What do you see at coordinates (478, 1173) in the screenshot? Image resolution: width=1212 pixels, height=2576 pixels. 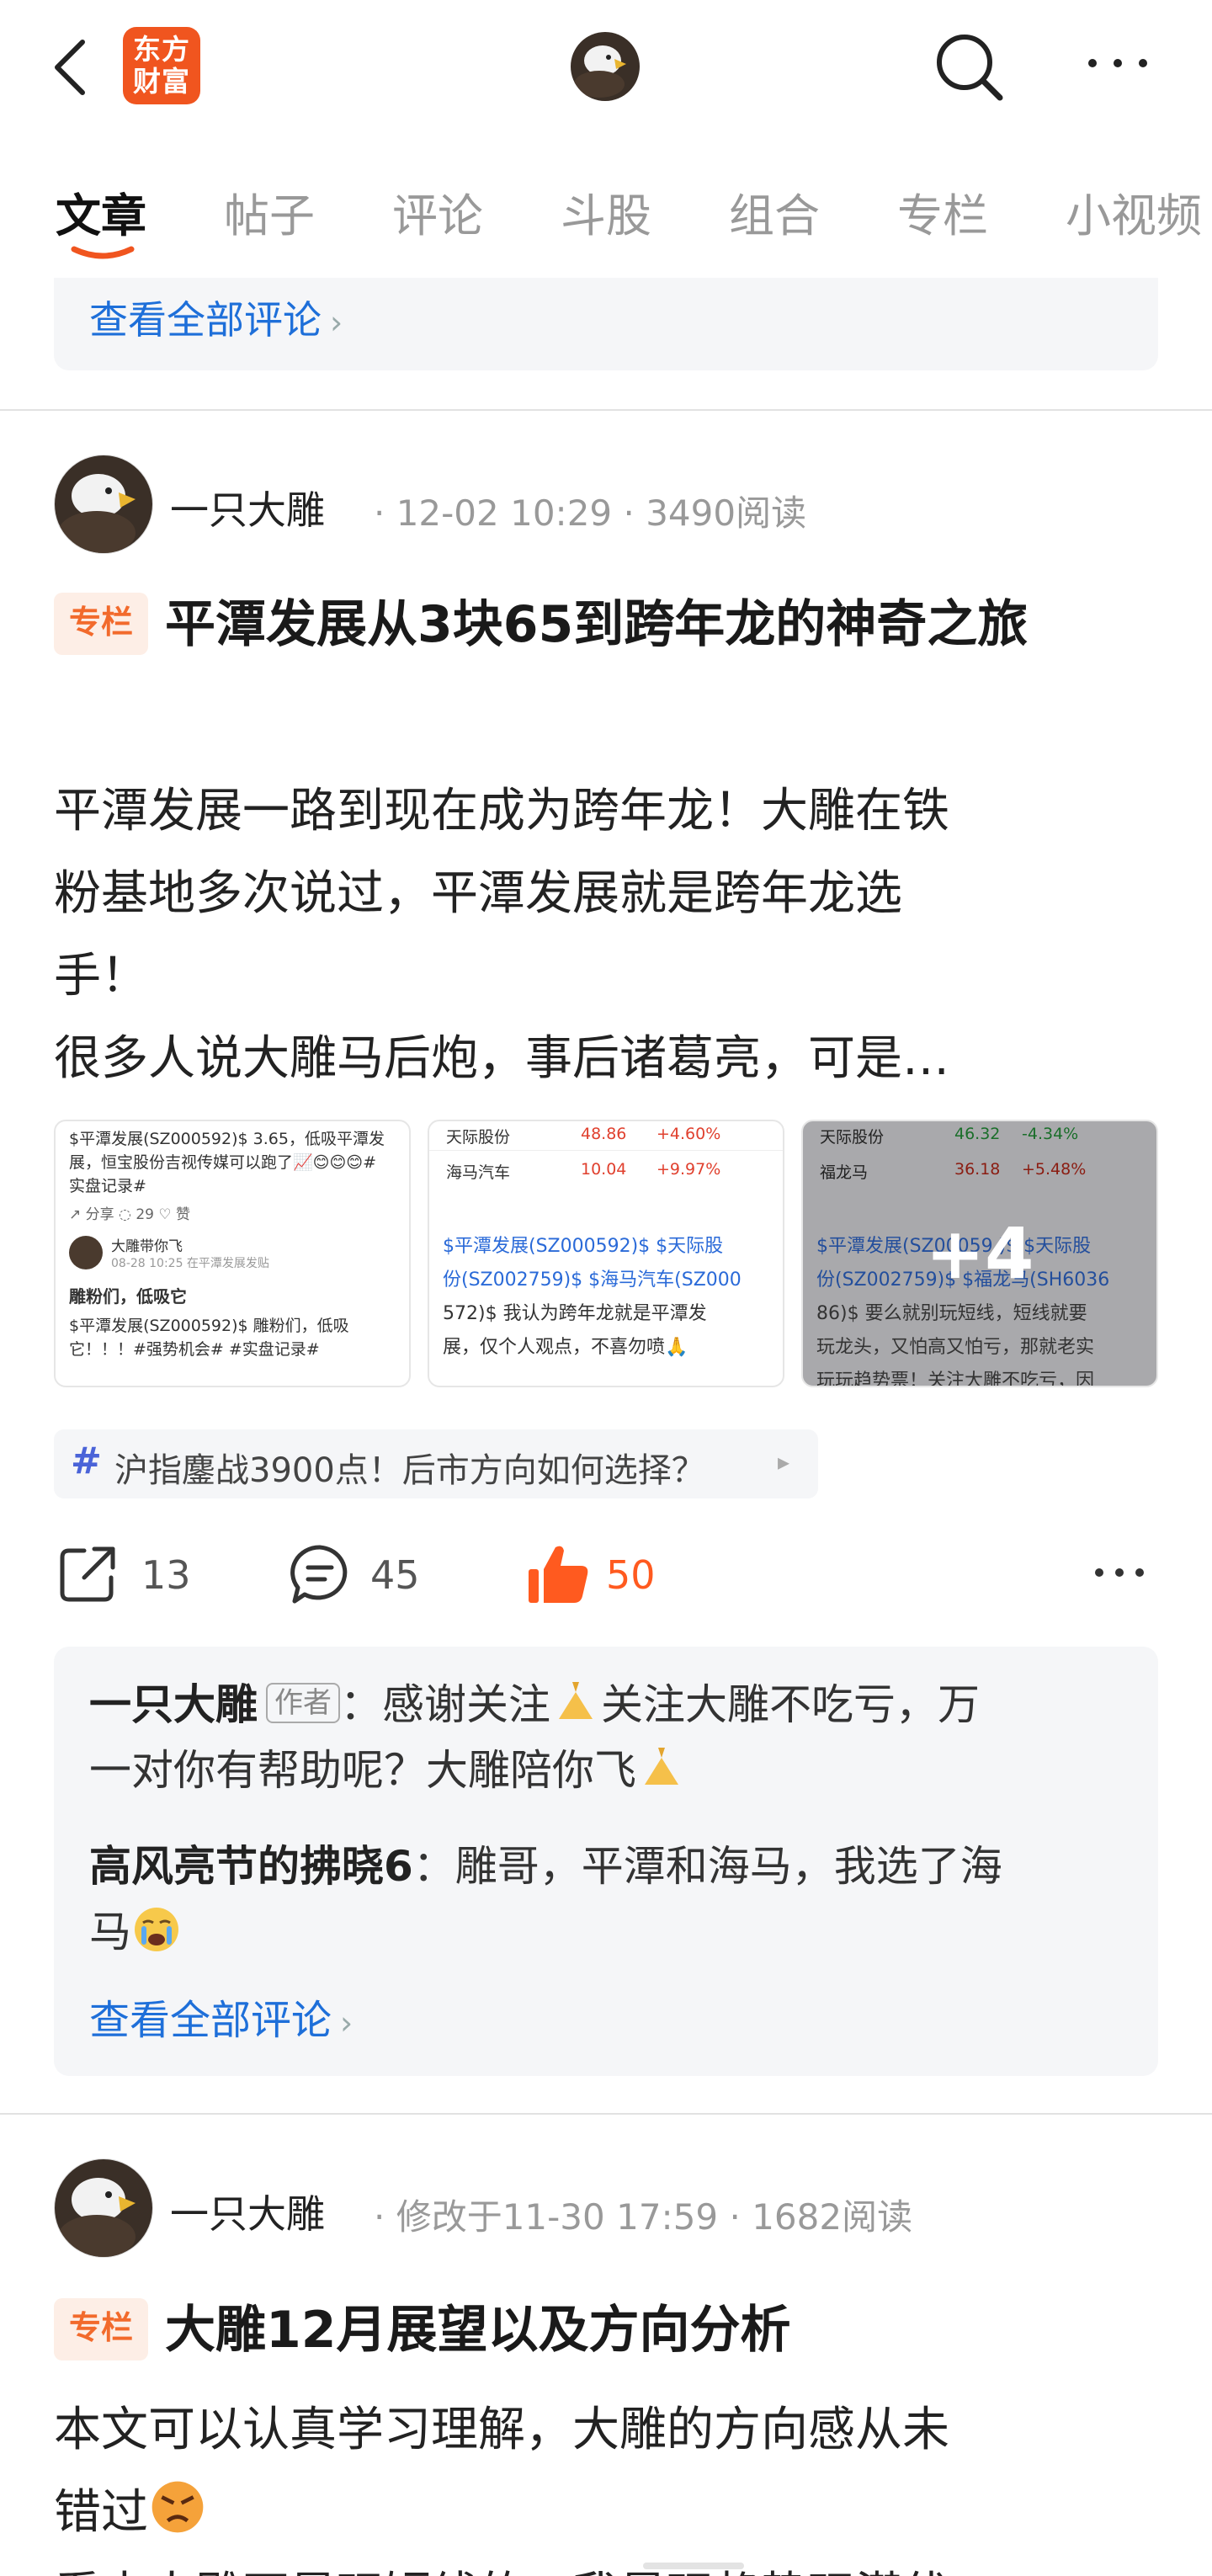 I see `stock-name: 海马汽车` at bounding box center [478, 1173].